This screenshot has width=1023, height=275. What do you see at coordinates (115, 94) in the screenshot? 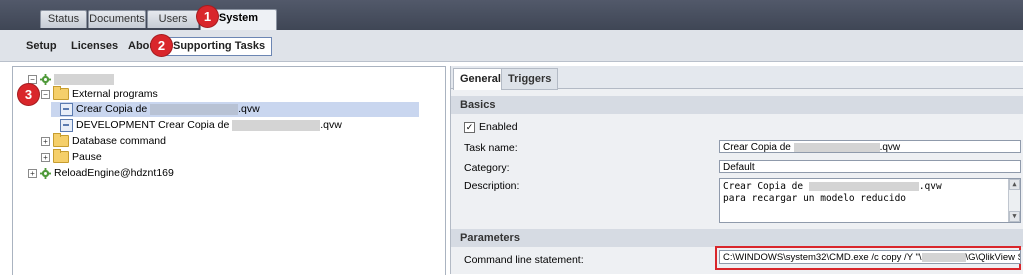
I see `tree-label-external-programs: External programs` at bounding box center [115, 94].